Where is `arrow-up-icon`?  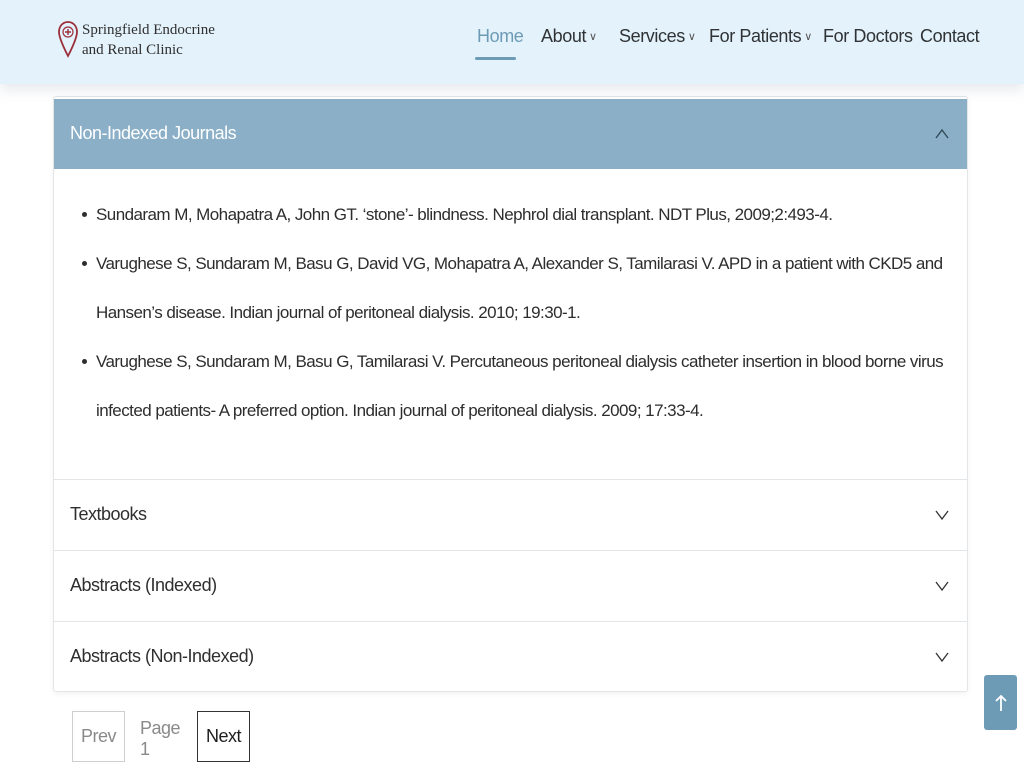
arrow-up-icon is located at coordinates (1000, 702).